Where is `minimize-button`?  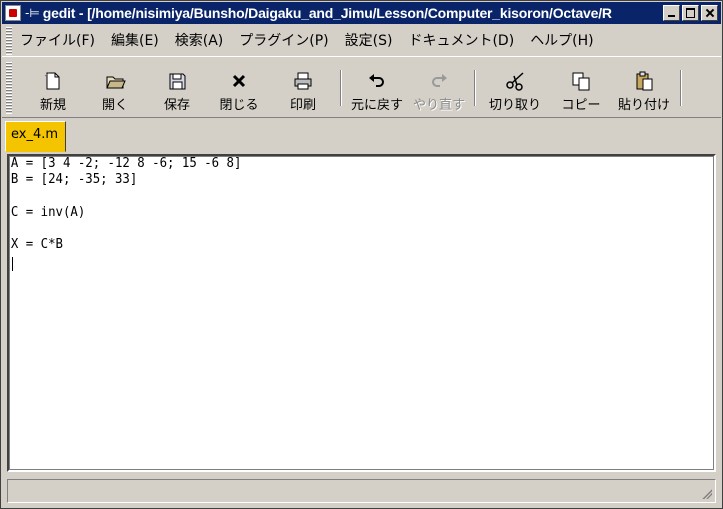
minimize-button is located at coordinates (671, 13).